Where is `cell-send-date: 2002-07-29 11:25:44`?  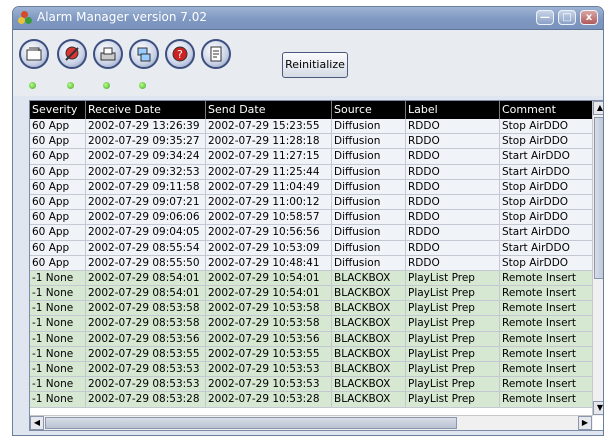
cell-send-date: 2002-07-29 11:25:44 is located at coordinates (269, 171).